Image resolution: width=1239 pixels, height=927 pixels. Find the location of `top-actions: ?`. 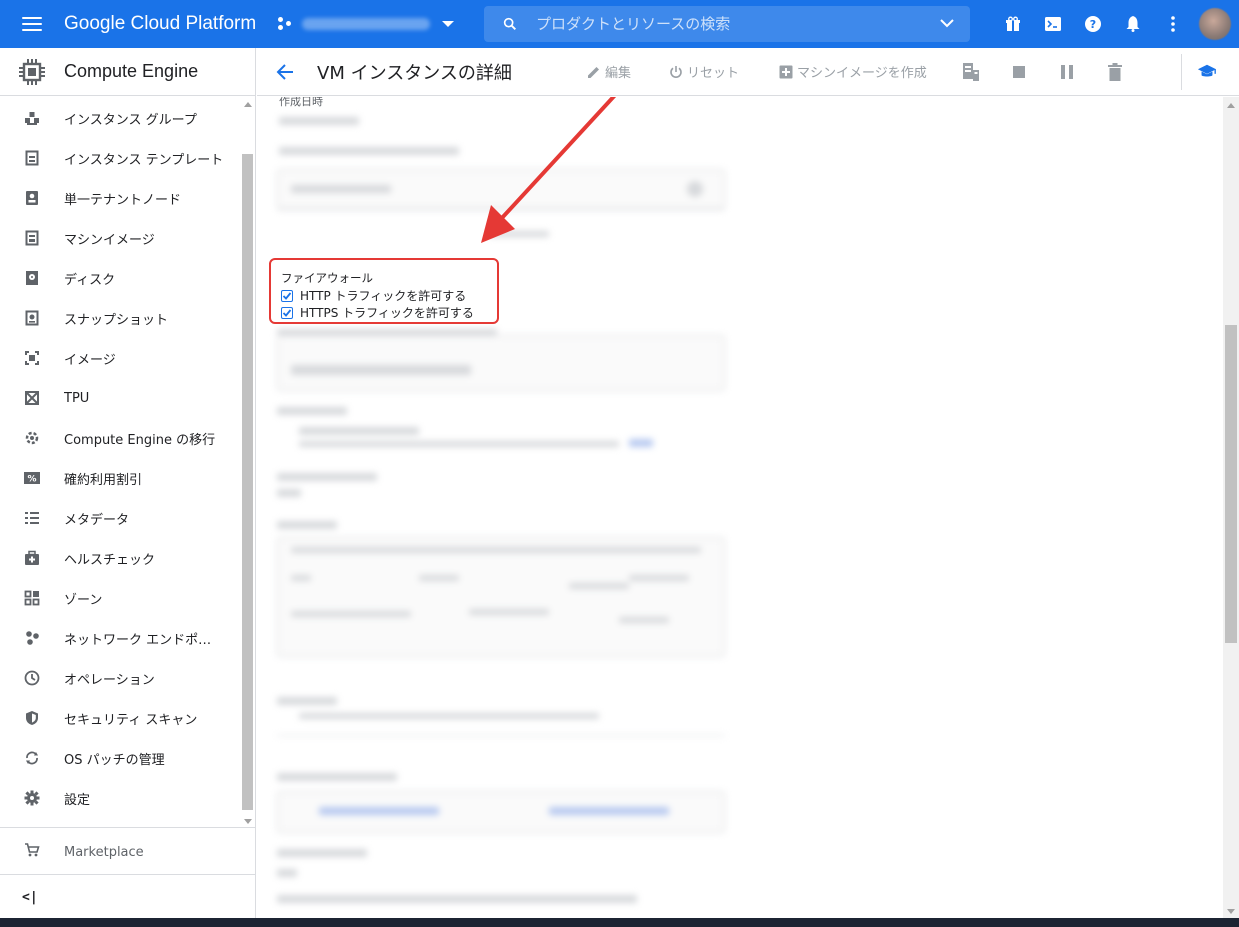

top-actions: ? is located at coordinates (1116, 24).